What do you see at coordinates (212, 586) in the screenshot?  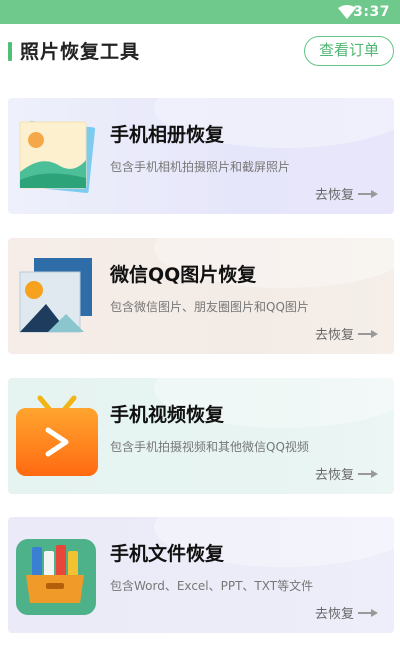 I see `card-description: 包含Word、Excel、PPT、TXT等文件` at bounding box center [212, 586].